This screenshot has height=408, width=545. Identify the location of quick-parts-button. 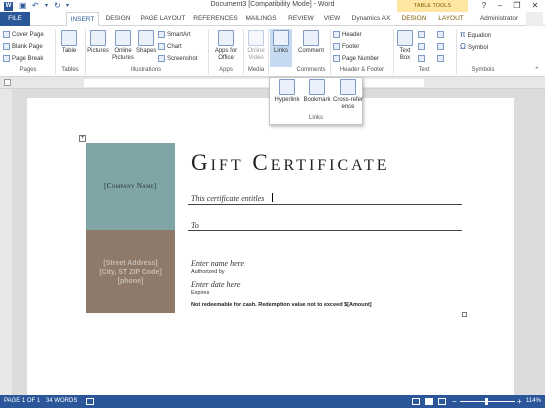
(422, 35).